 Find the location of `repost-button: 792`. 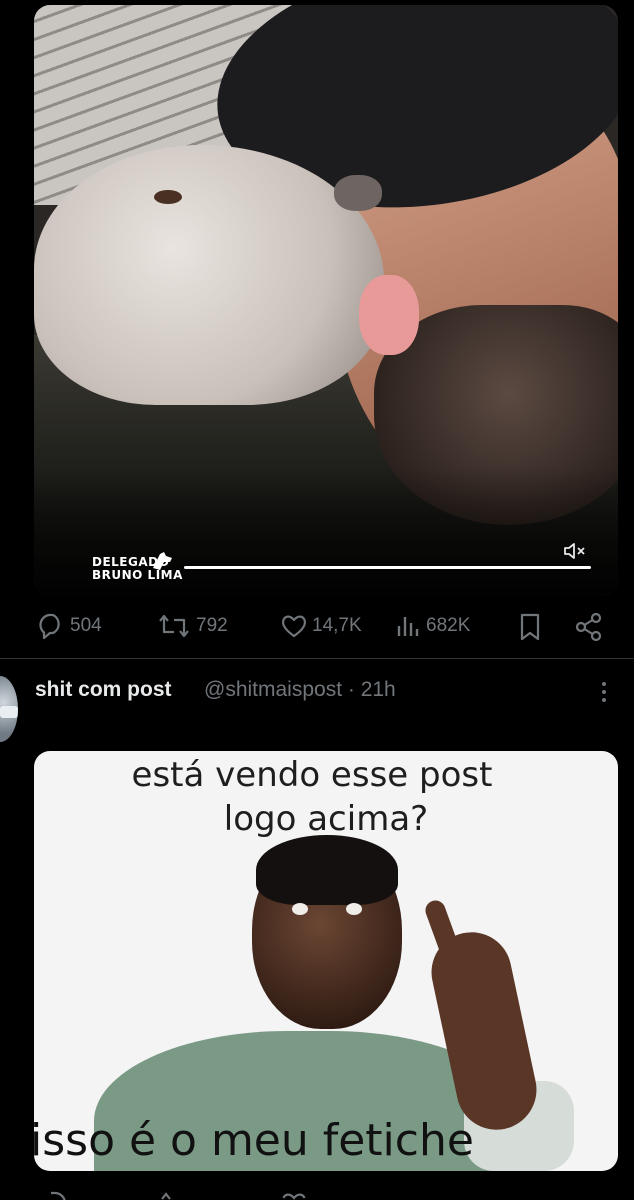

repost-button: 792 is located at coordinates (192, 626).